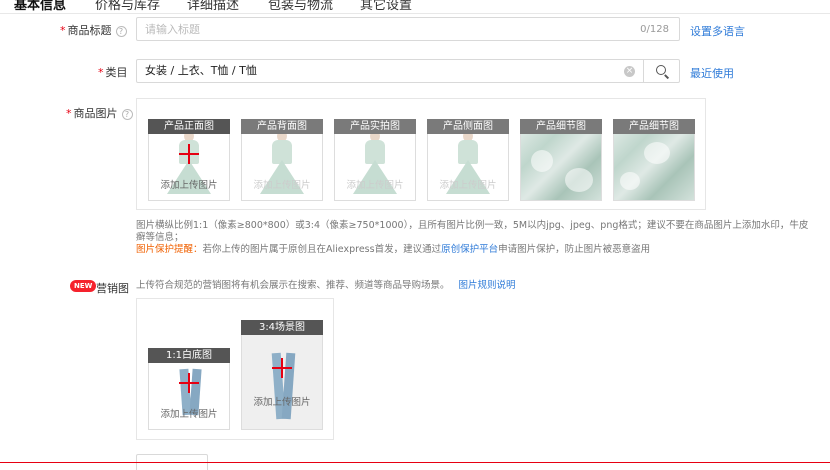 Image resolution: width=830 pixels, height=470 pixels. I want to click on search-icon, so click(661, 70).